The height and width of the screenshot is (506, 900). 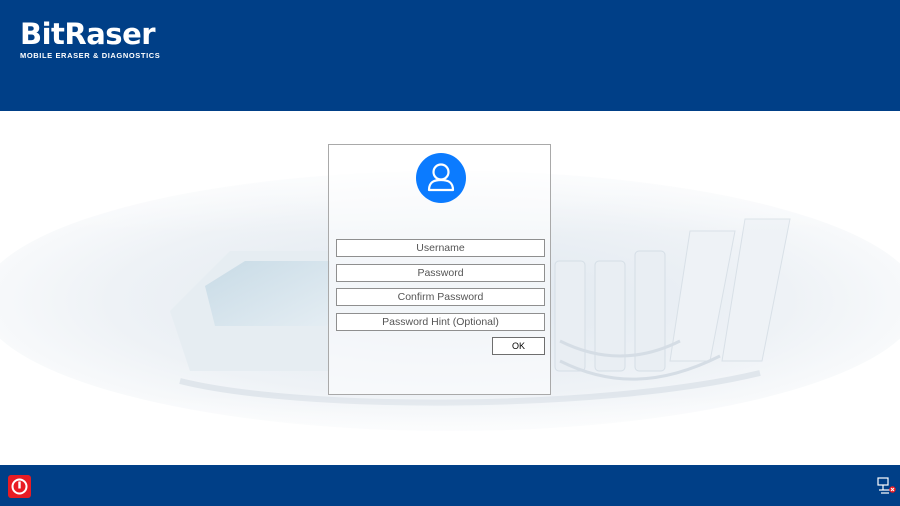 I want to click on password-input, so click(x=440, y=273).